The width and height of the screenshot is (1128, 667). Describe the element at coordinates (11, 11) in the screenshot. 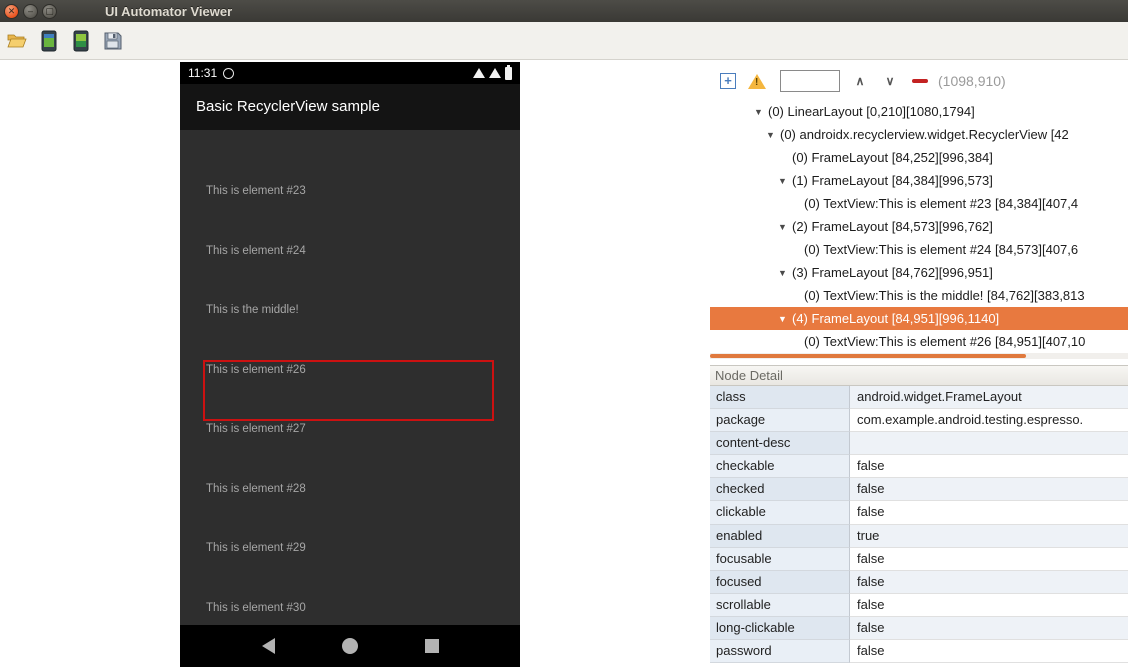

I see `close-button: ✕` at that location.